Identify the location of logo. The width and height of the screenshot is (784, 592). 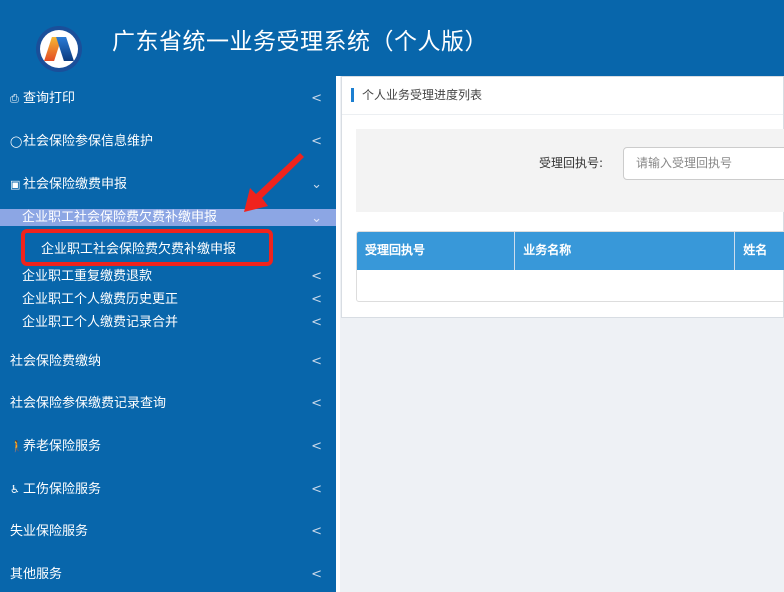
(59, 49).